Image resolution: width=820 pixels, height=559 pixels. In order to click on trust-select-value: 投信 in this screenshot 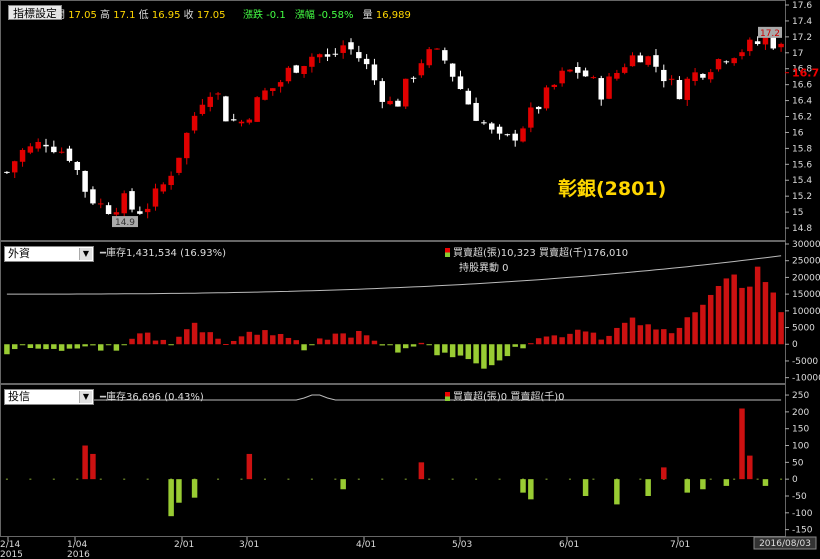, I will do `click(19, 396)`.